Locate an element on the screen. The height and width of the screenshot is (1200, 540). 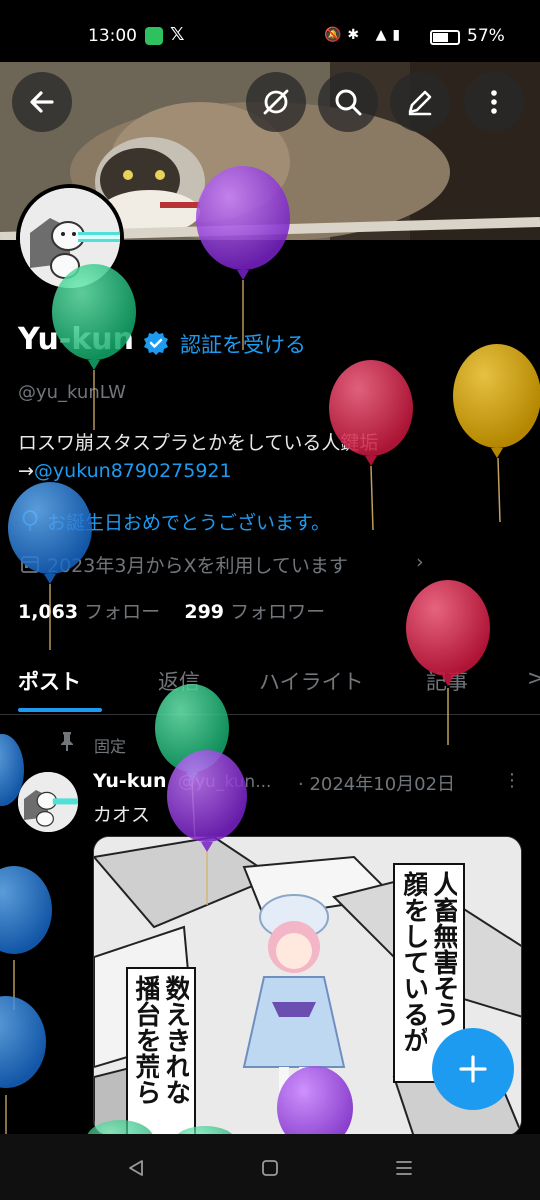
tab-more: > is located at coordinates (533, 678).